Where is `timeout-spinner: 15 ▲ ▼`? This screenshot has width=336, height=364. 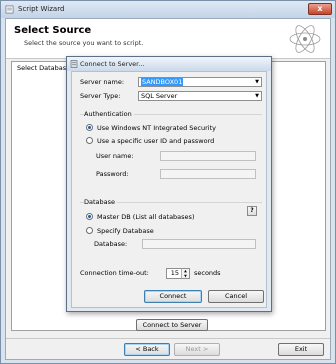
timeout-spinner: 15 ▲ ▼ is located at coordinates (178, 273).